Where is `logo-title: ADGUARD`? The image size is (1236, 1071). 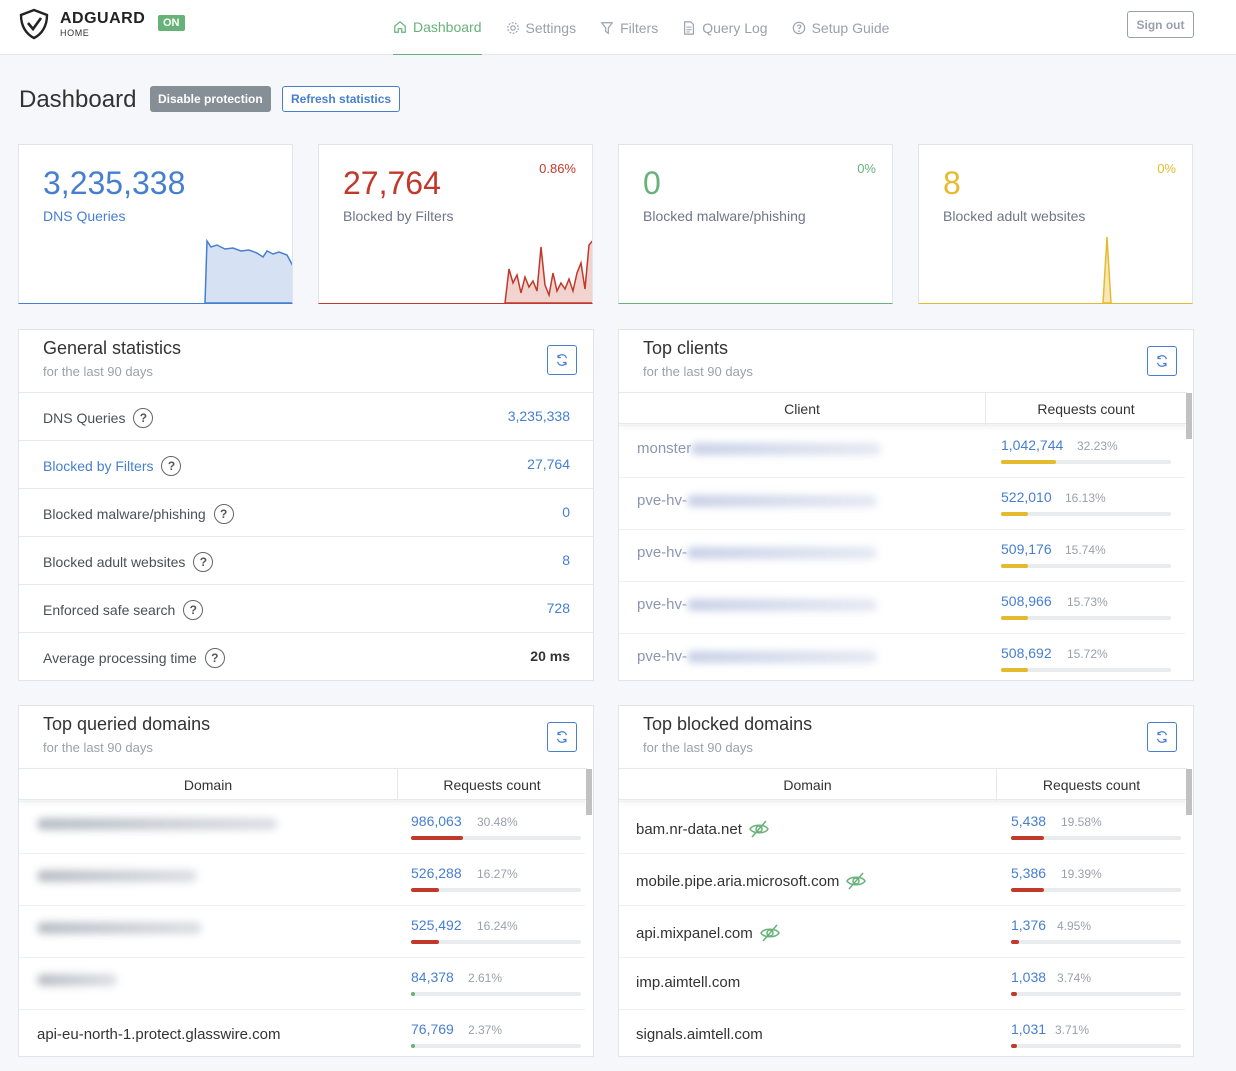
logo-title: ADGUARD is located at coordinates (103, 18).